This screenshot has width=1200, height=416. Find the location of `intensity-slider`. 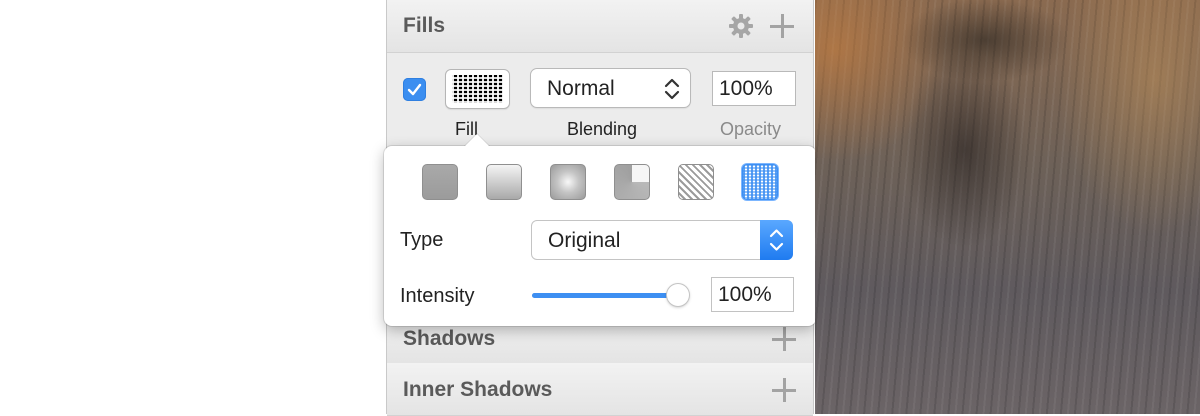

intensity-slider is located at coordinates (610, 295).